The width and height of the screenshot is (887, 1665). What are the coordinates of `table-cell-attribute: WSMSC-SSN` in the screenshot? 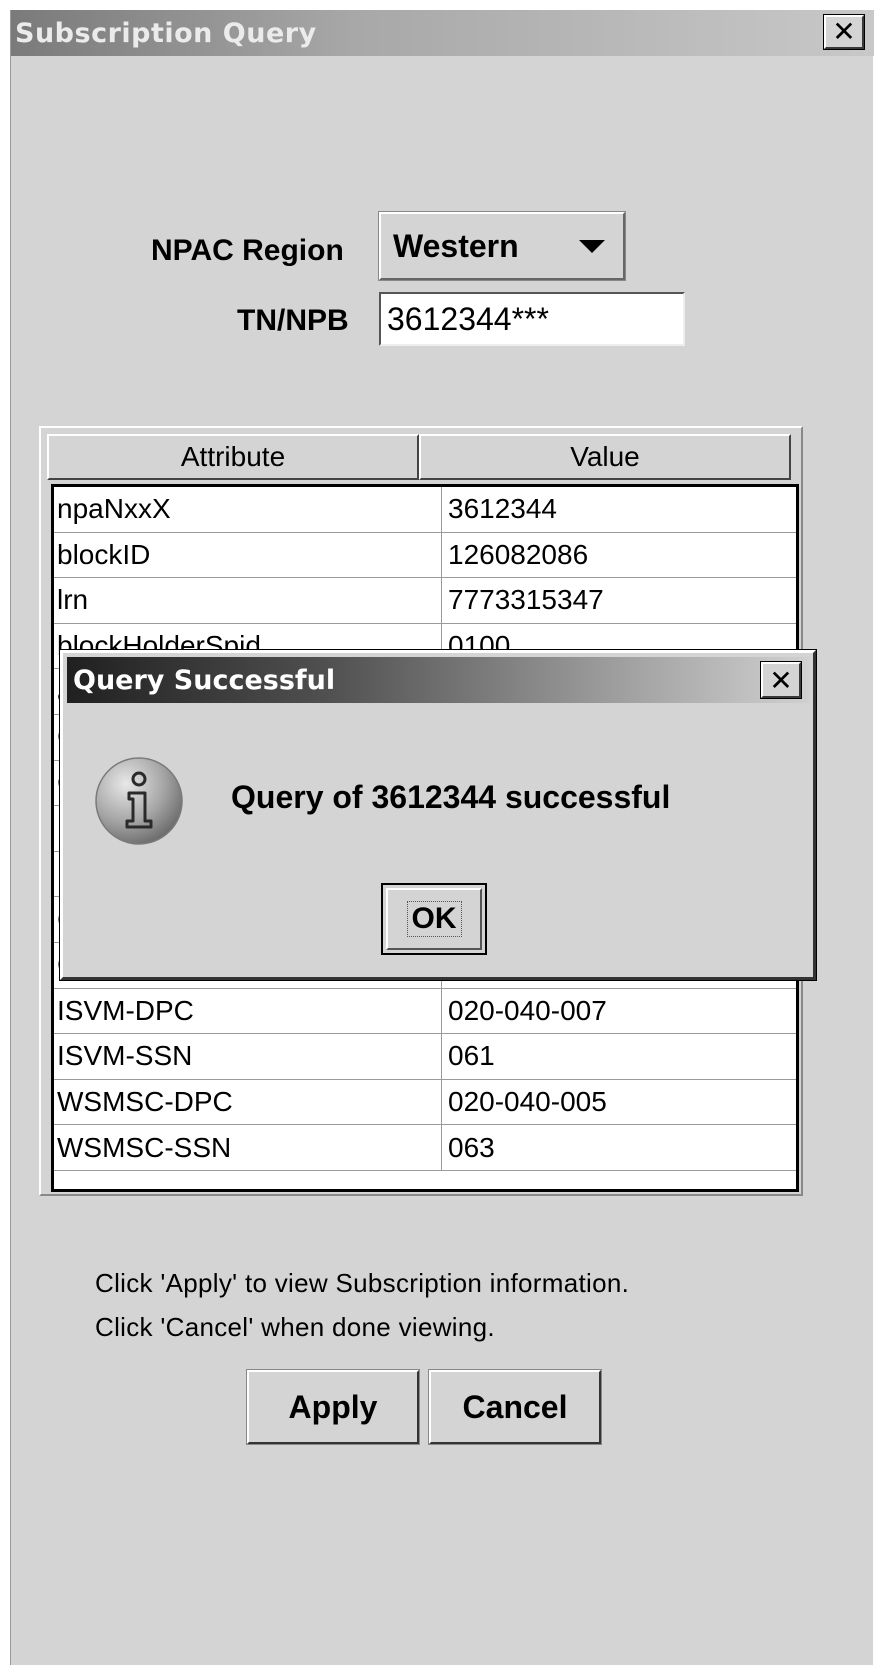 It's located at (248, 1147).